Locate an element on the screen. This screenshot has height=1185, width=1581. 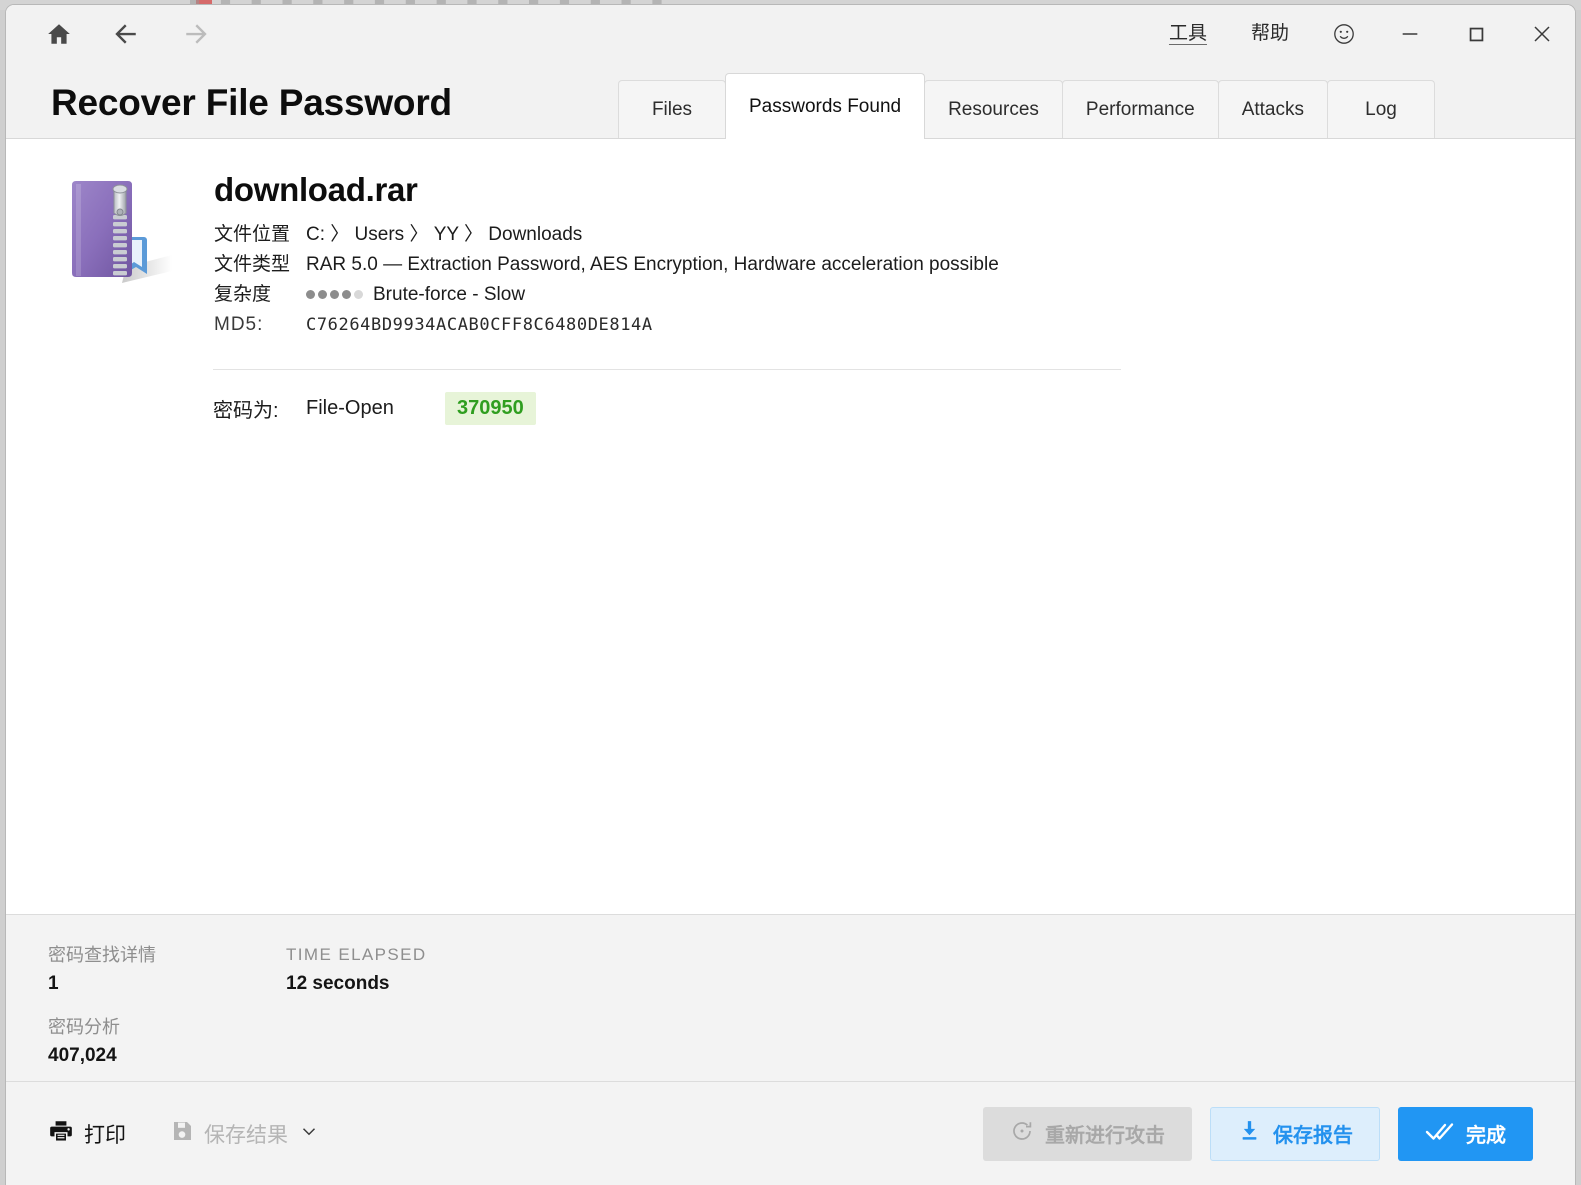
stats-column-left: 密码查找详情 1 密码分析 407,024 is located at coordinates (167, 1011).